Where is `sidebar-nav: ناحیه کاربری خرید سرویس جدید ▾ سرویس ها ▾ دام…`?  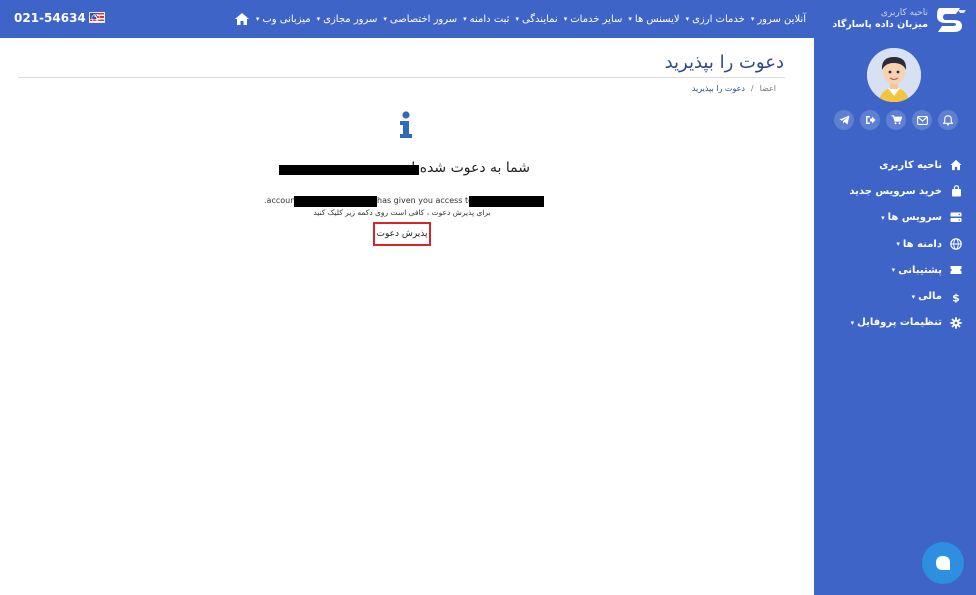 sidebar-nav: ناحیه کاربری خرید سرویس جدید ▾ سرویس ها ▾ دام… is located at coordinates (895, 244).